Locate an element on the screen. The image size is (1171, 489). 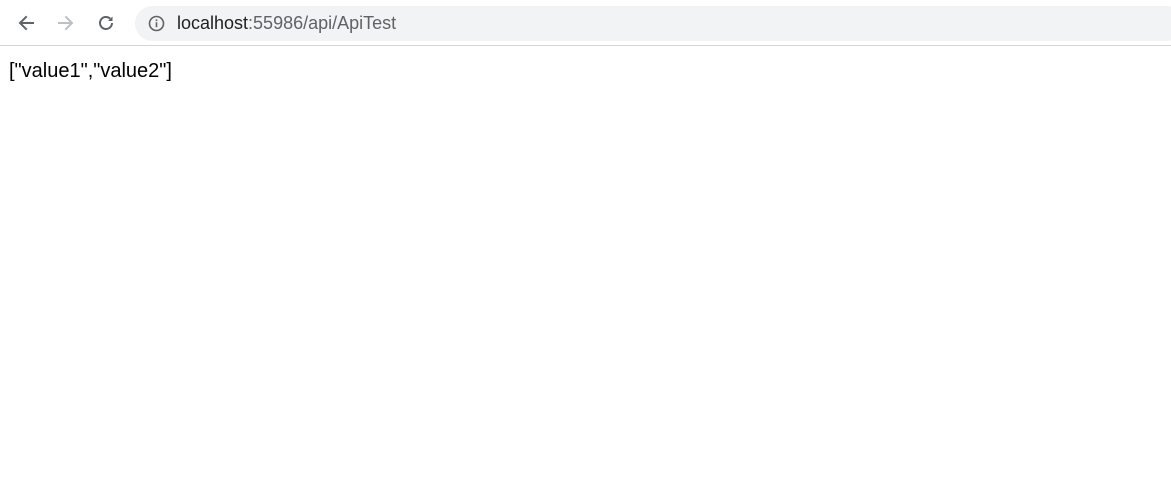
reload-icon is located at coordinates (106, 23).